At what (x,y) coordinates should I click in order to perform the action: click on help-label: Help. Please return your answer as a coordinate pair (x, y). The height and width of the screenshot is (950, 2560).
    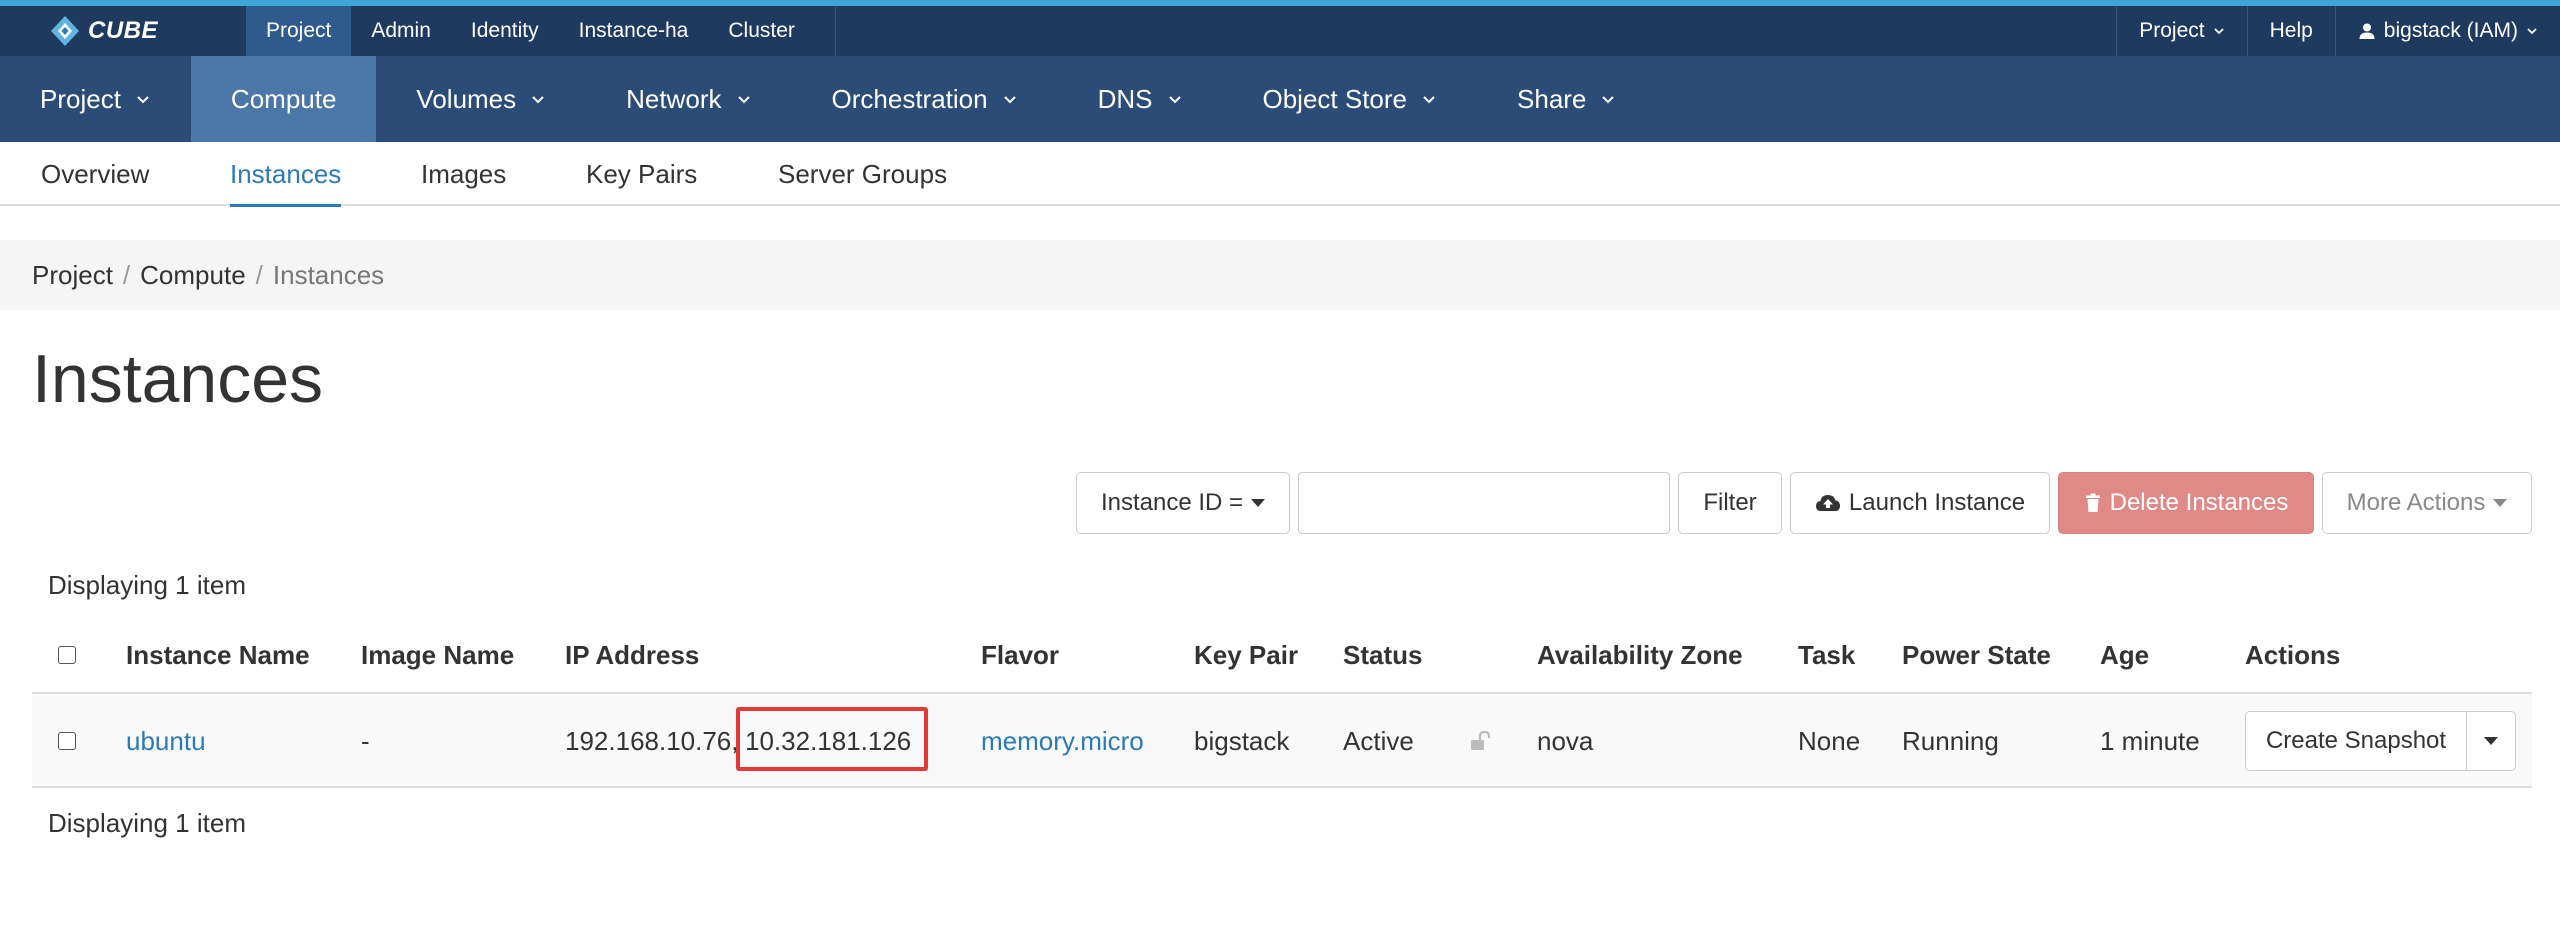
    Looking at the image, I should click on (2291, 30).